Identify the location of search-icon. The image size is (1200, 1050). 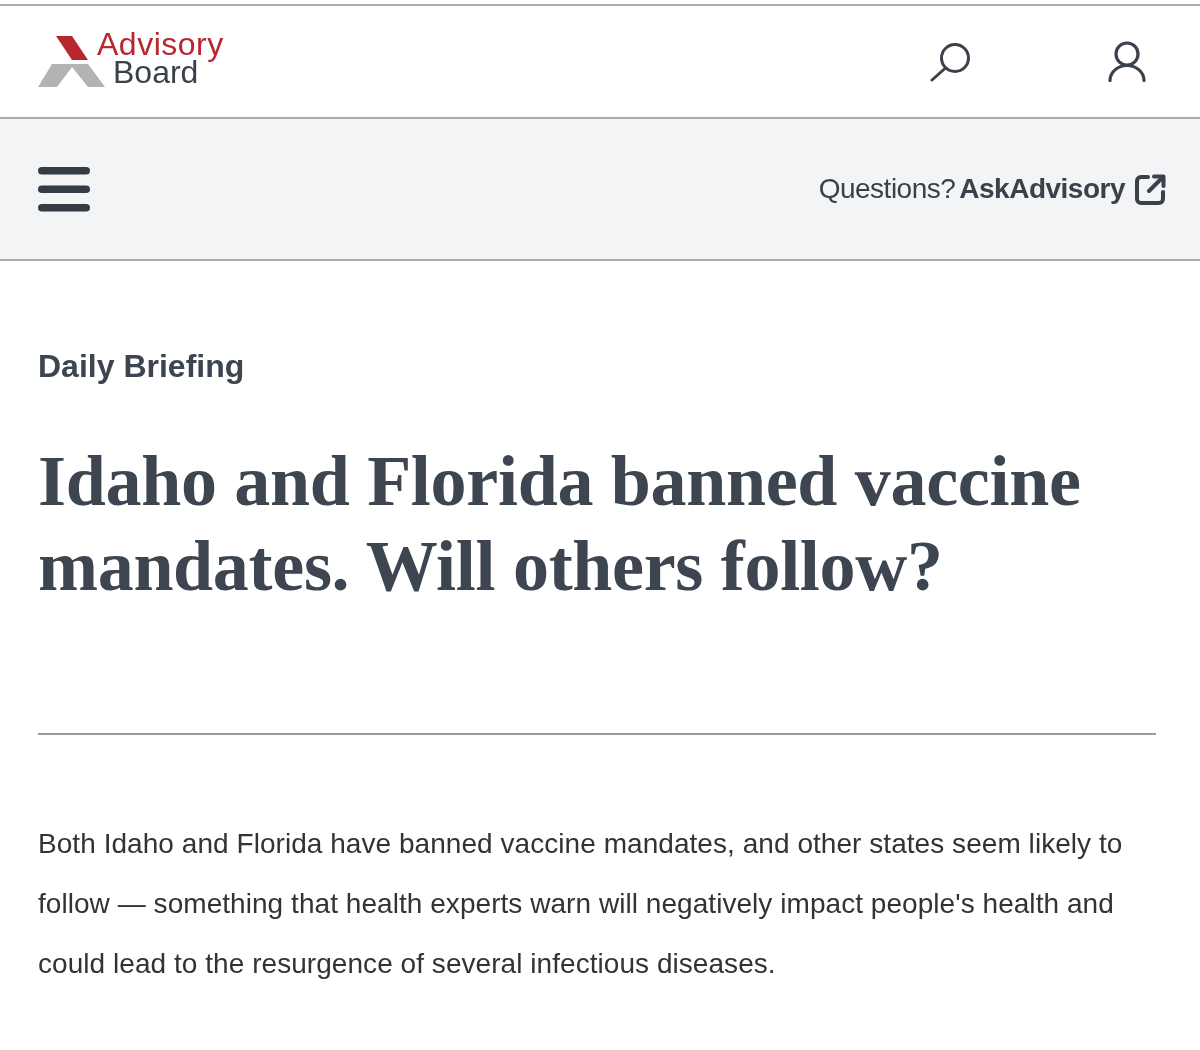
(951, 61).